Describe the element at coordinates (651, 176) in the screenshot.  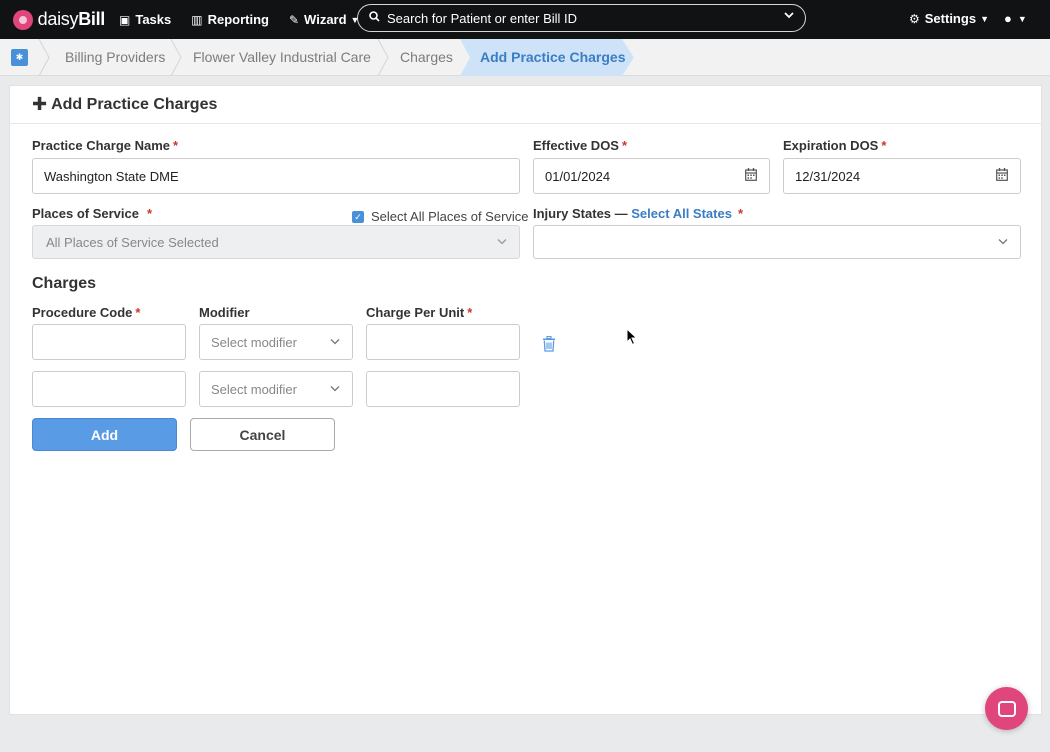
I see `effective-dos-input: 01/01/2024` at that location.